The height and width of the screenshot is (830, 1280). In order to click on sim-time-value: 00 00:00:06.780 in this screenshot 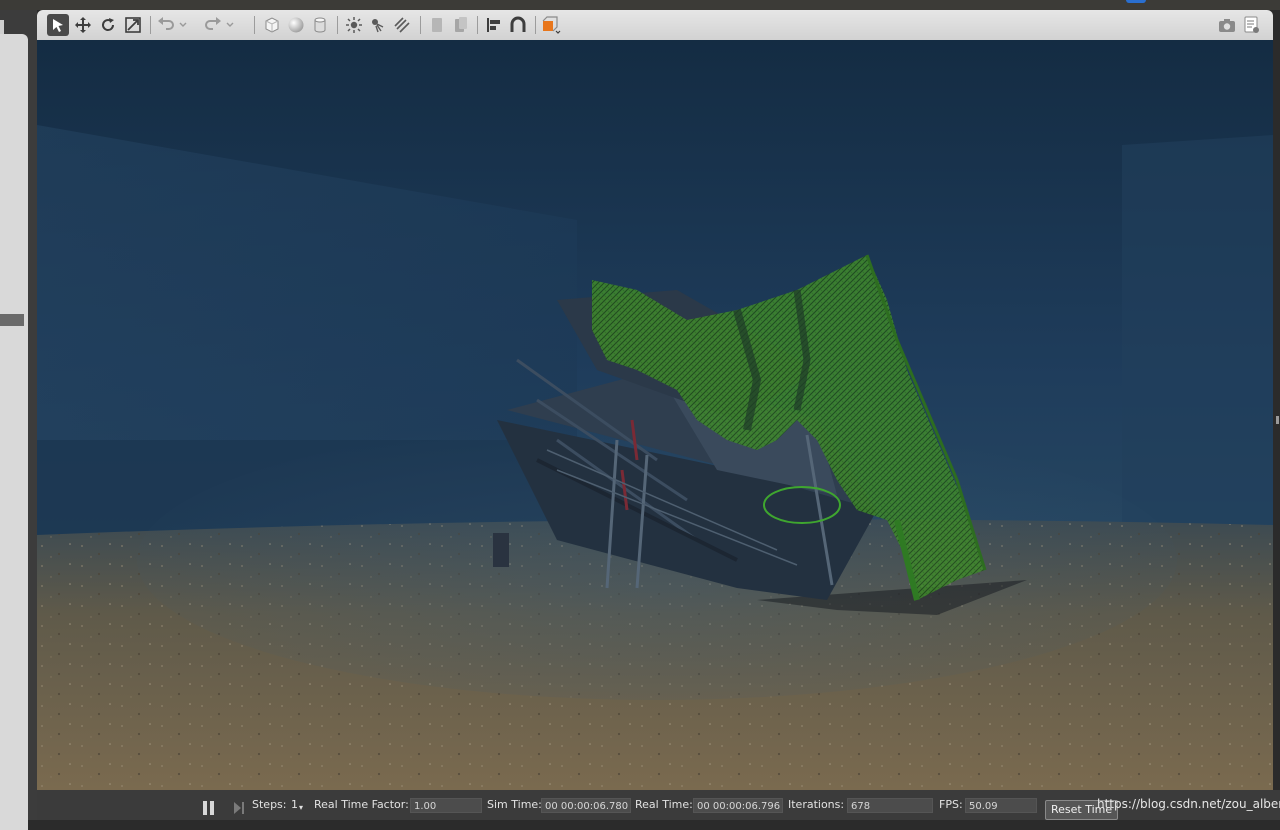, I will do `click(586, 805)`.